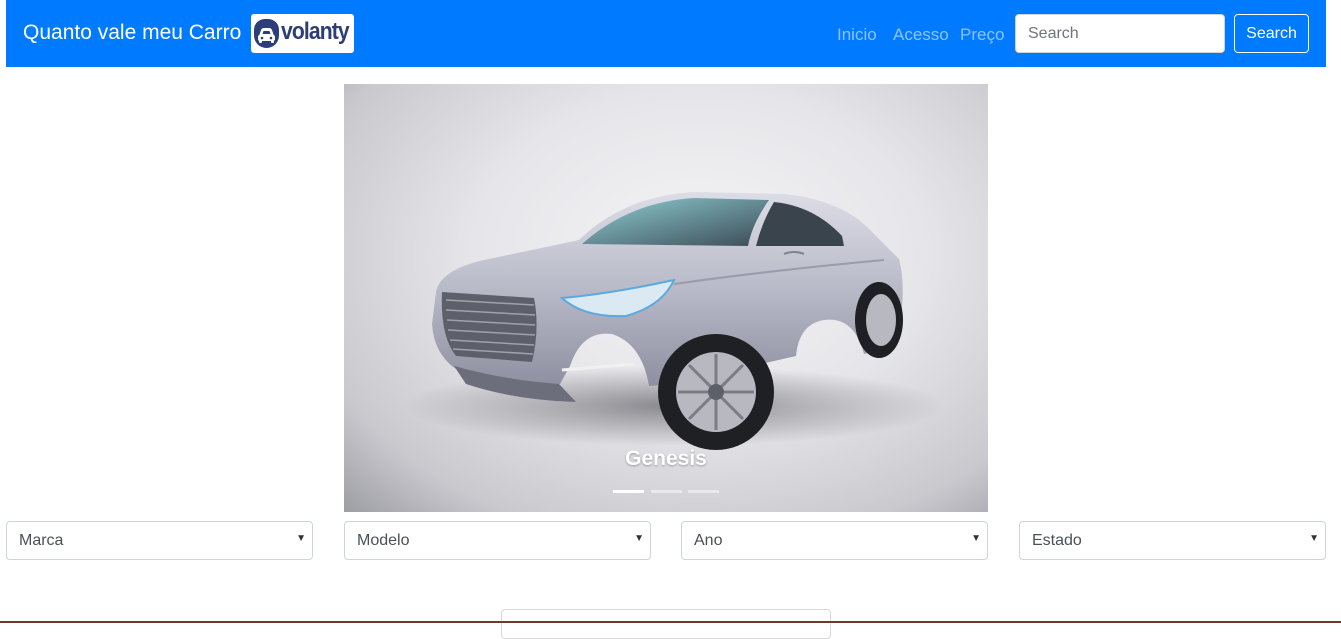 This screenshot has height=639, width=1341. Describe the element at coordinates (982, 35) in the screenshot. I see `nav-link-preco: Preço` at that location.